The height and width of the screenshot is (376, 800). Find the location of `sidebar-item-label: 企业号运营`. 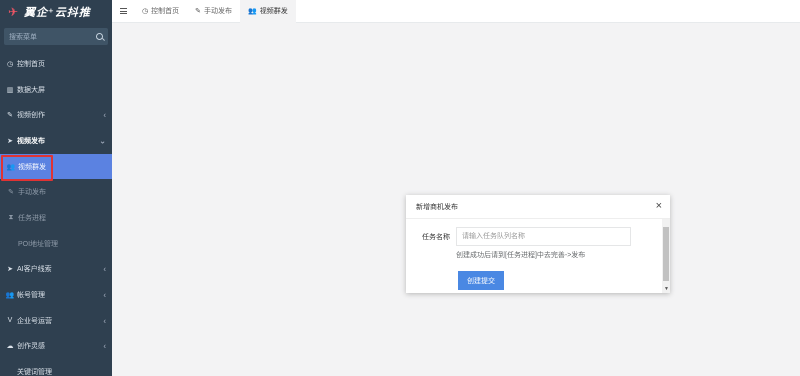

sidebar-item-label: 企业号运营 is located at coordinates (34, 321).